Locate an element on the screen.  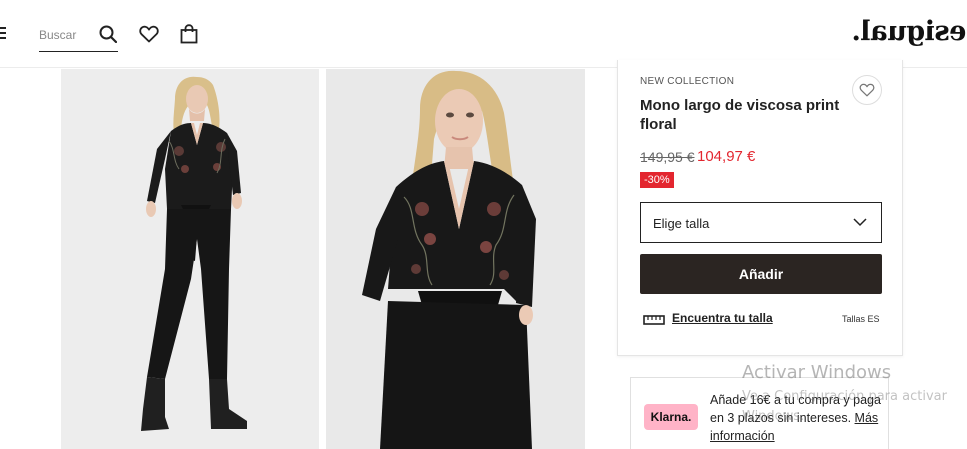
chevron-down-icon is located at coordinates (860, 222).